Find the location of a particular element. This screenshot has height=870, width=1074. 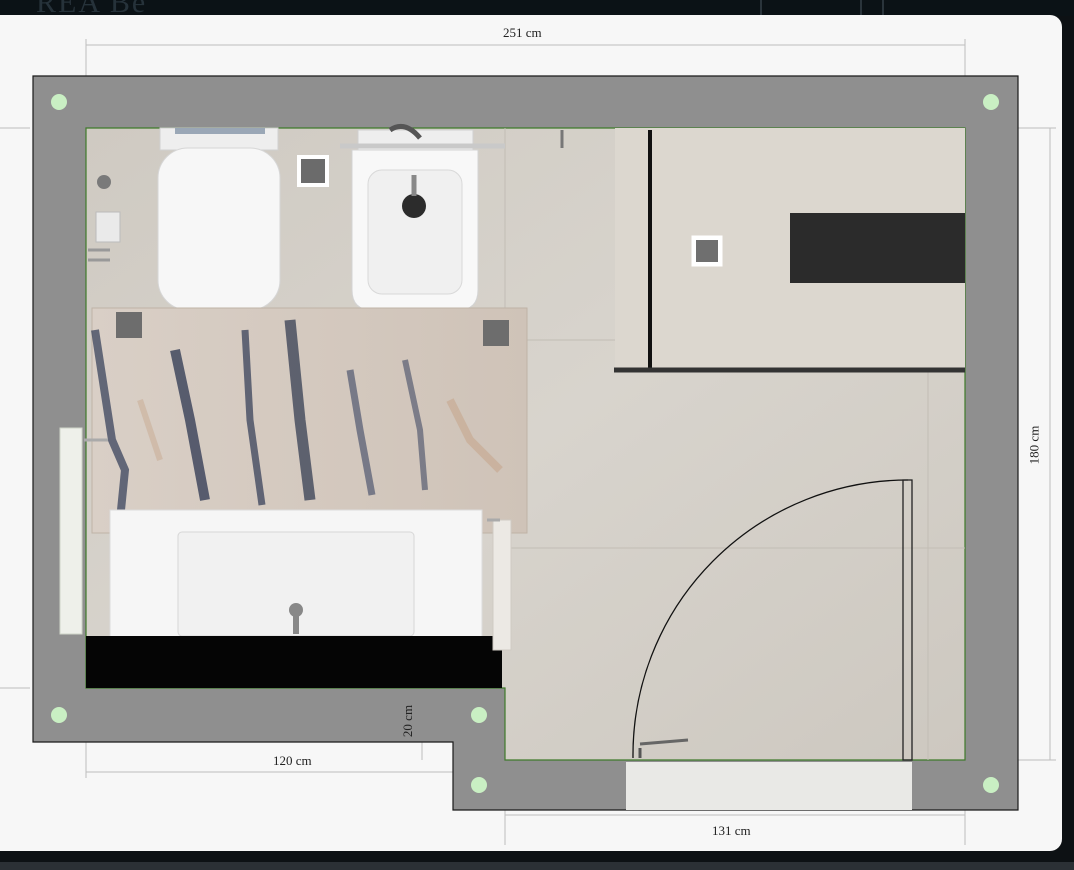

dimension-right-height: 180 cm is located at coordinates (1034, 445).